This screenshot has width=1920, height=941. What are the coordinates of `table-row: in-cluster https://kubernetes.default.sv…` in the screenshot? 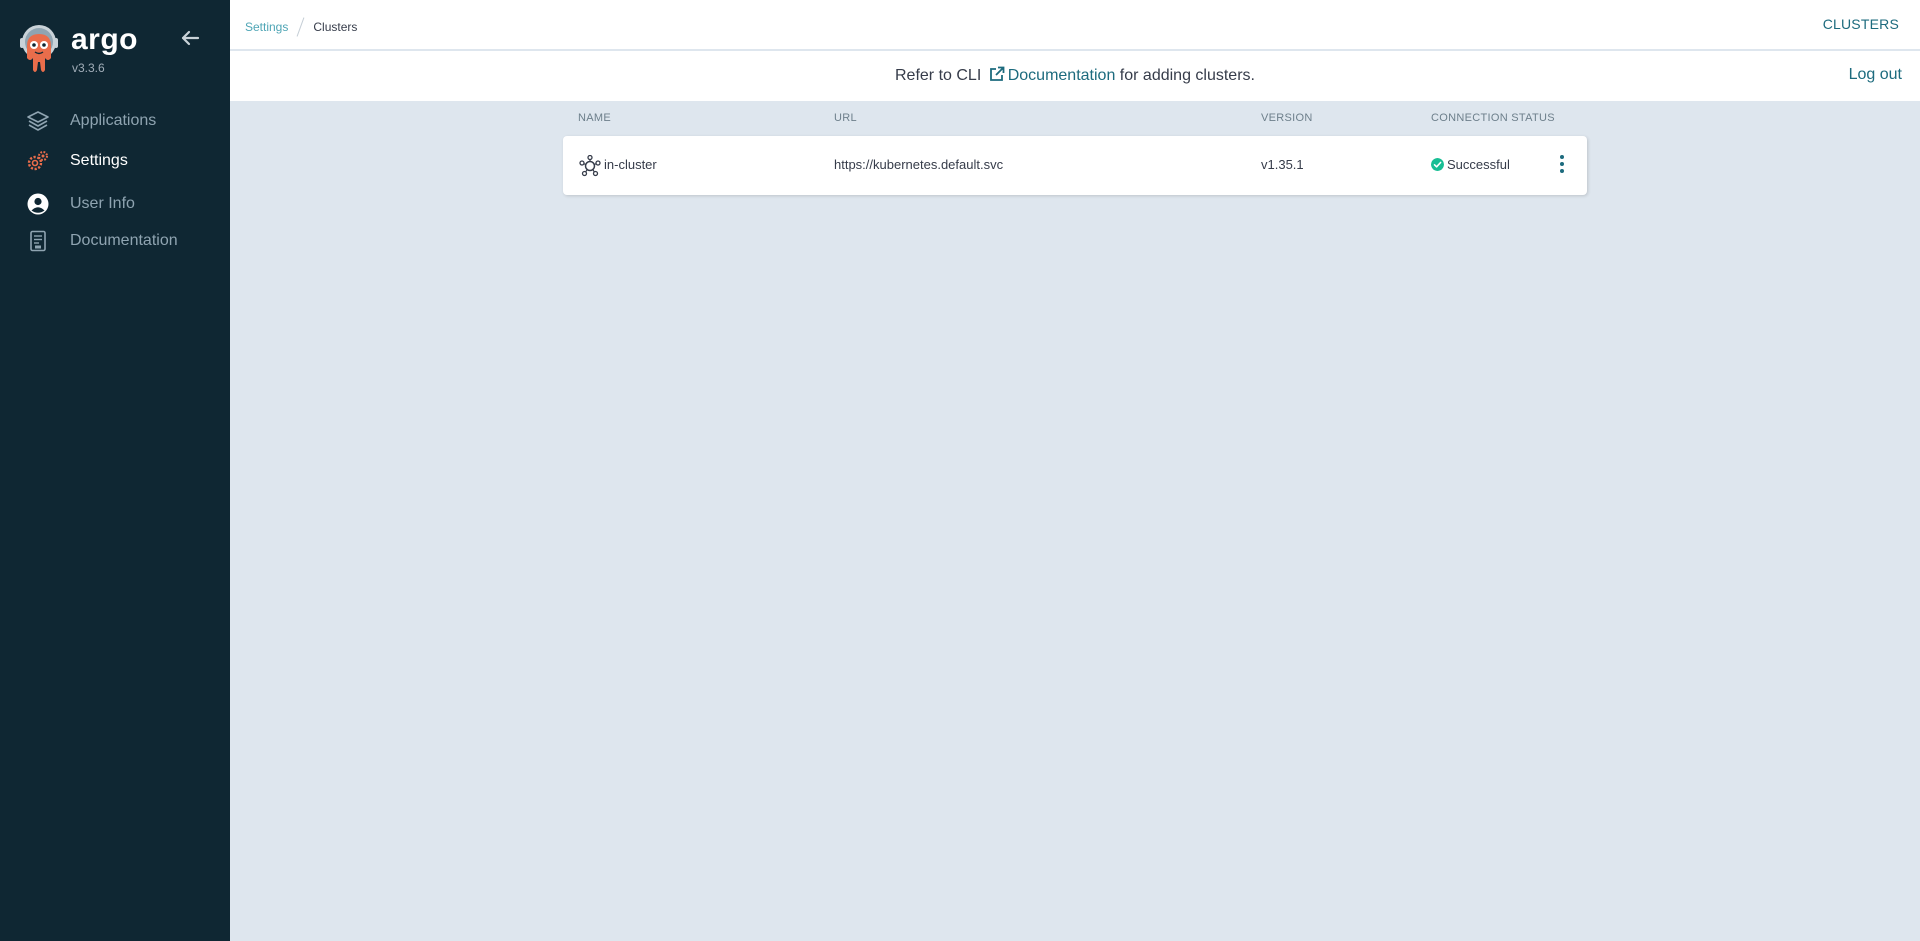 It's located at (1075, 165).